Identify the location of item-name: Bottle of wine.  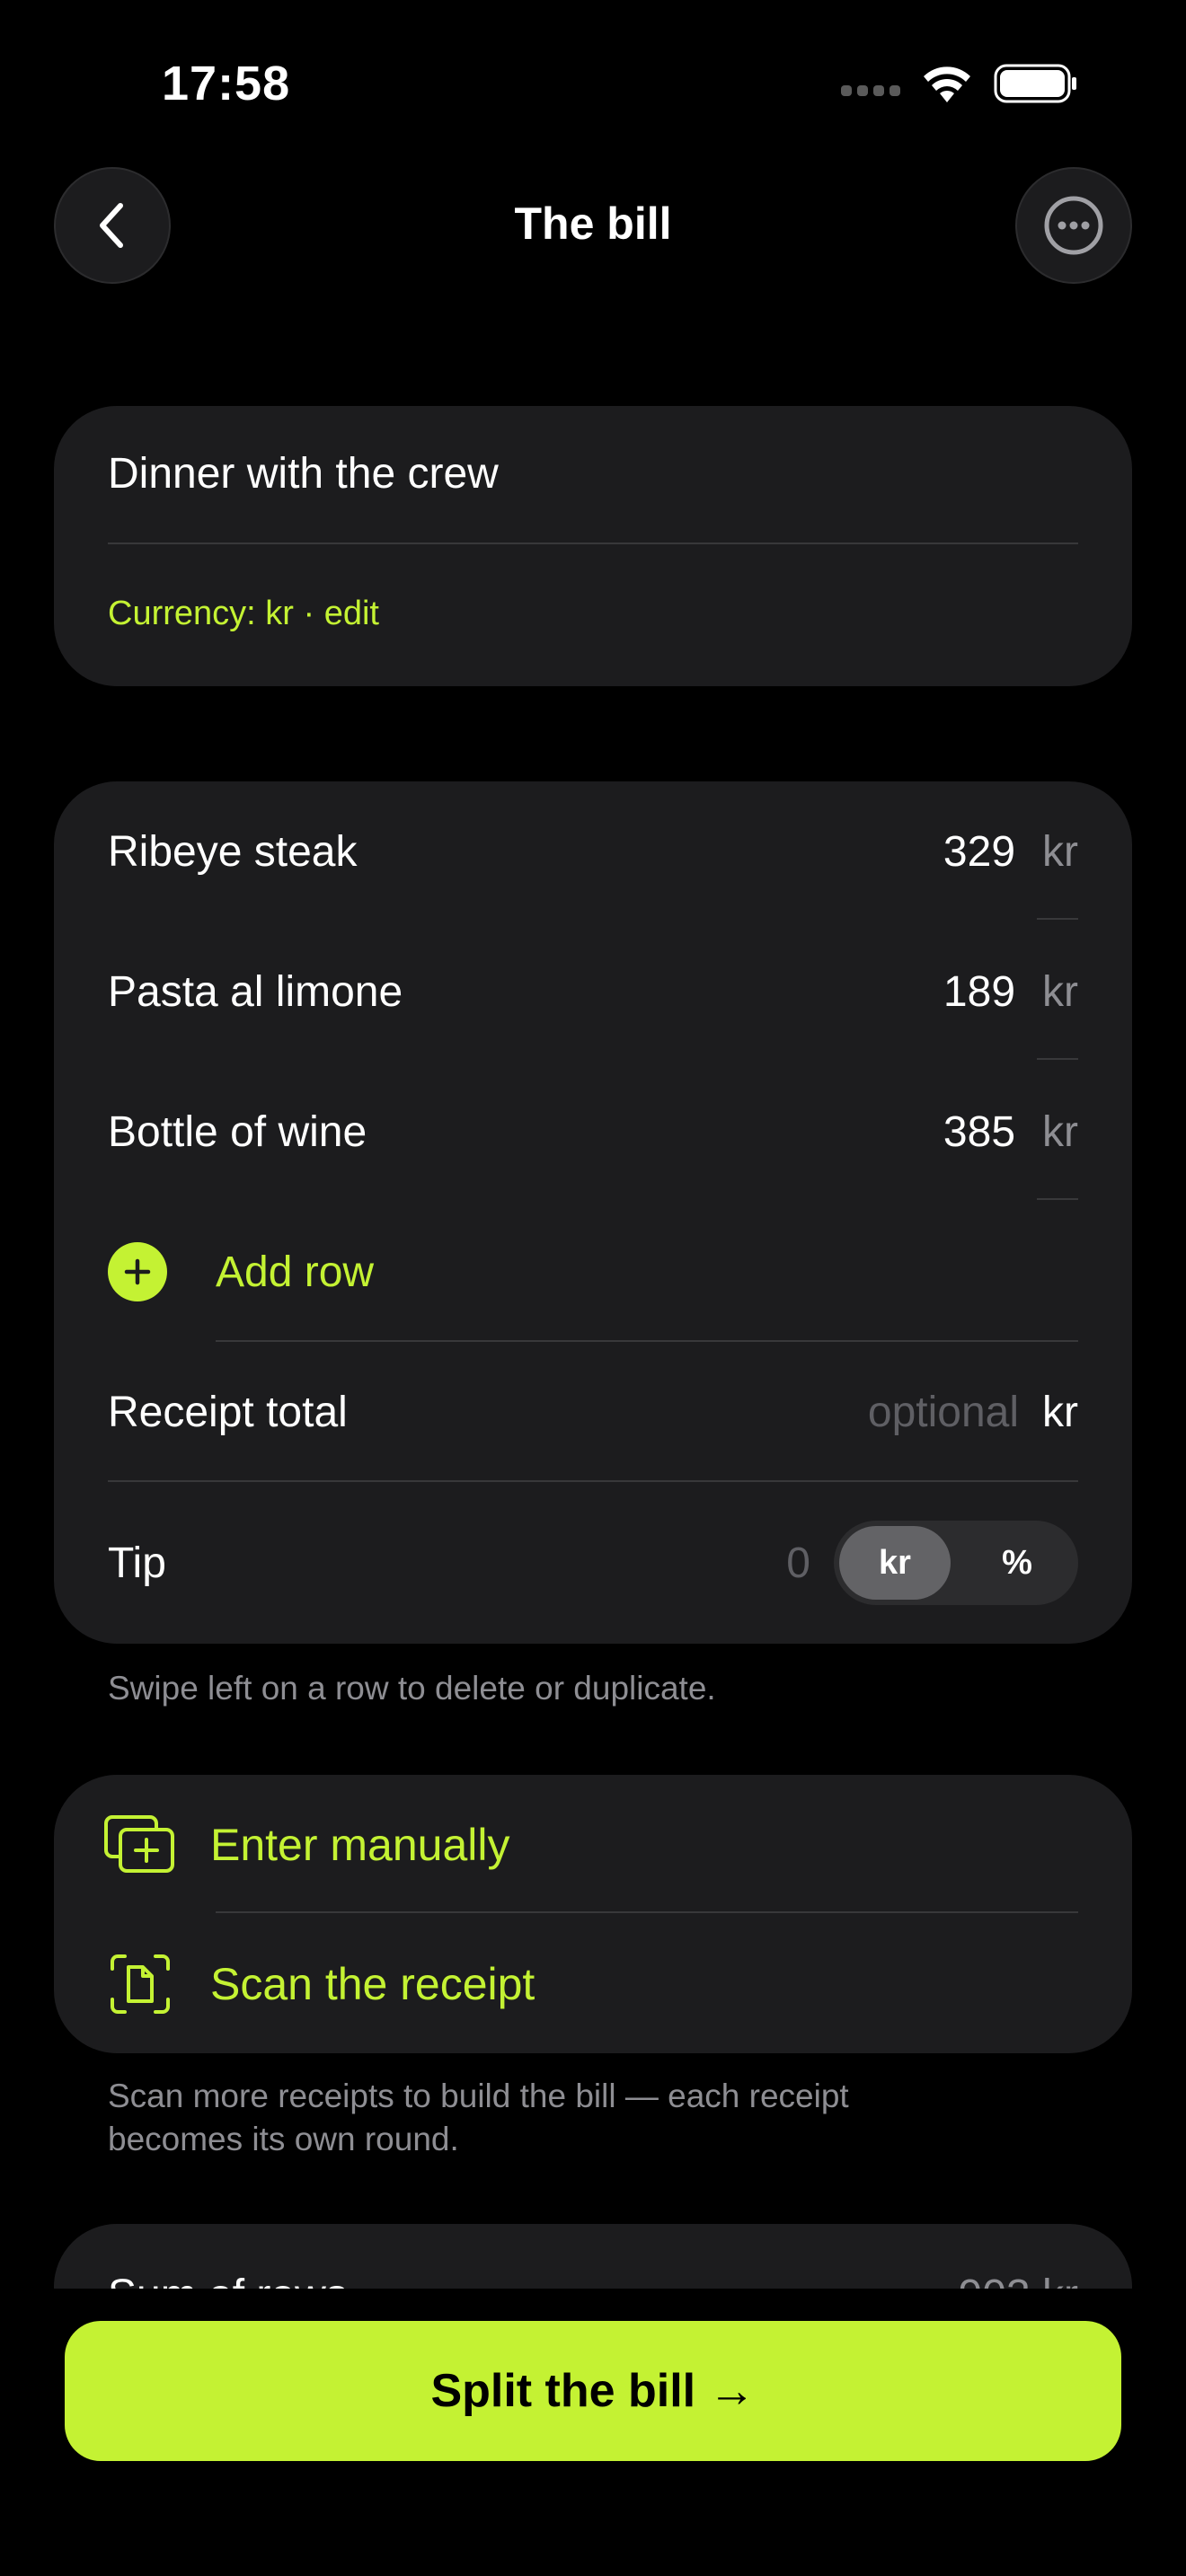
(525, 1132).